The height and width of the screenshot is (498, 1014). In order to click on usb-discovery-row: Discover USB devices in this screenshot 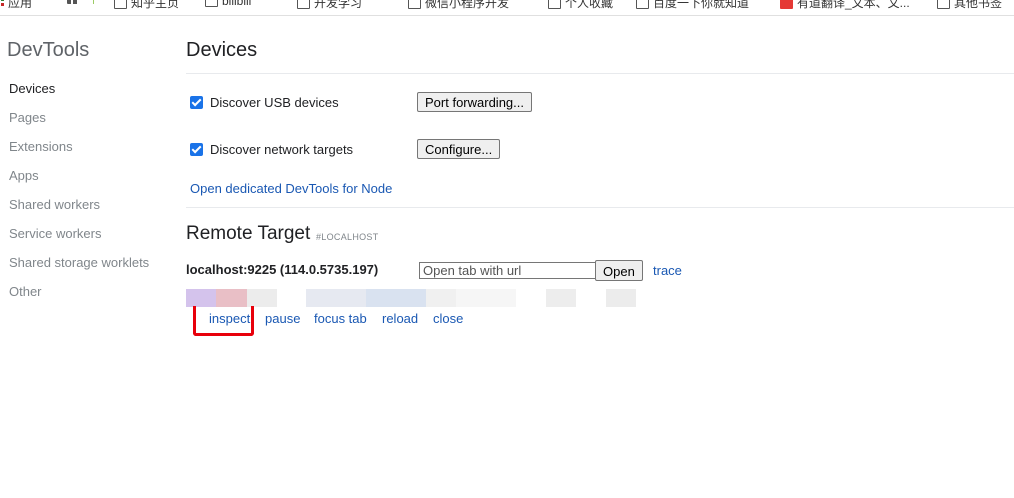, I will do `click(264, 102)`.